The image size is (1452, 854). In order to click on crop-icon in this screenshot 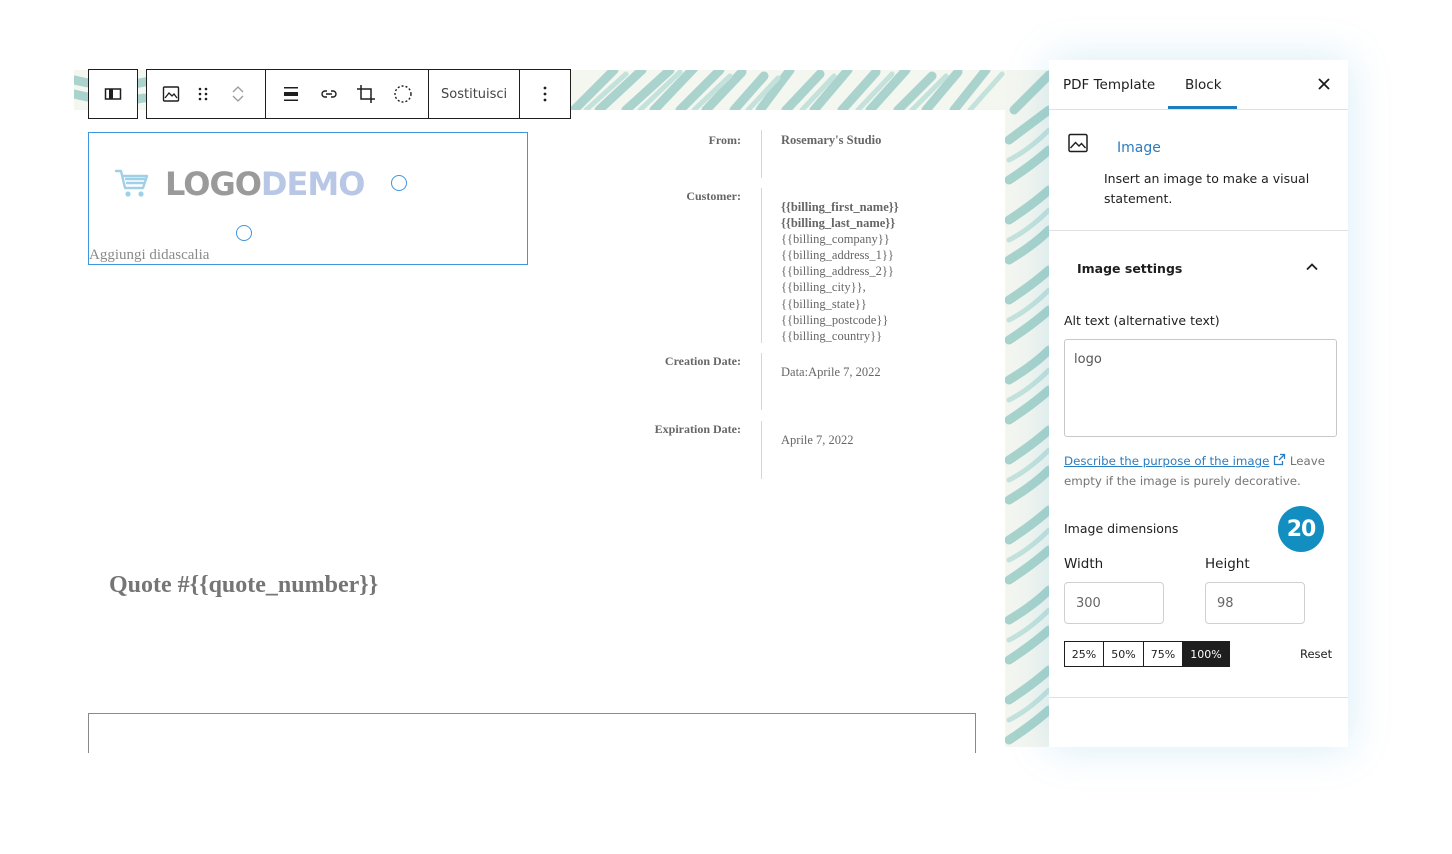, I will do `click(366, 94)`.